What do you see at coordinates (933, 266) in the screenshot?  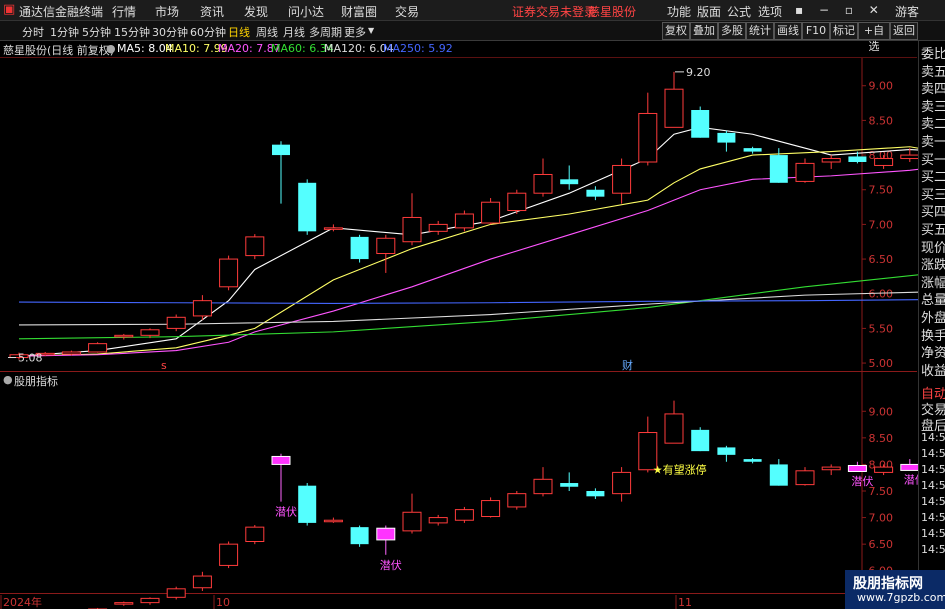 I see `side-label: 涨跌` at bounding box center [933, 266].